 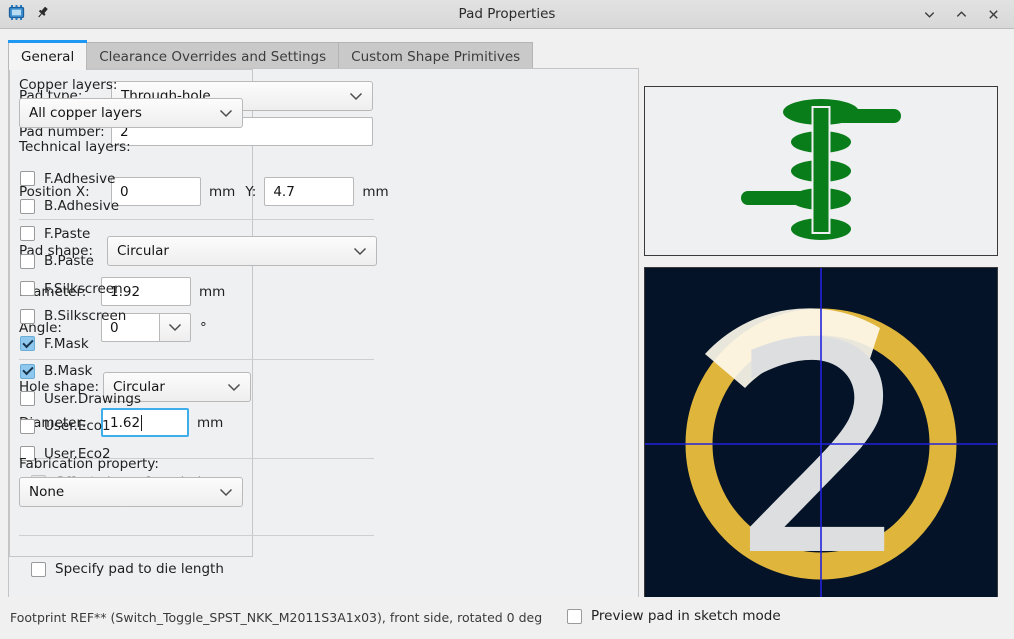 I want to click on sketch-mode-label: Preview pad in sketch mode, so click(x=686, y=616).